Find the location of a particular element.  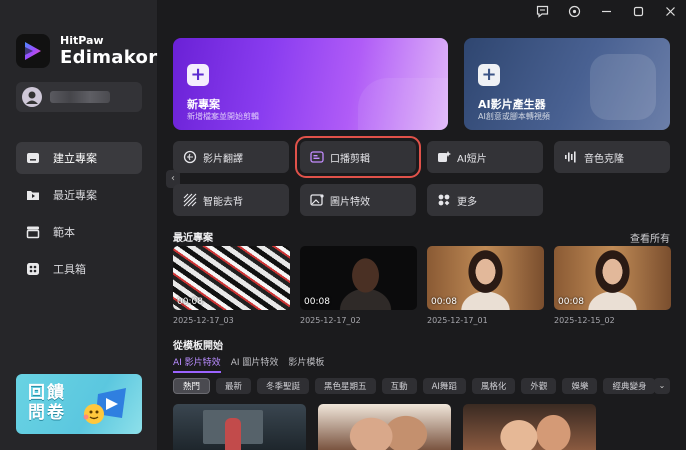

ai-short-icon is located at coordinates (444, 157).